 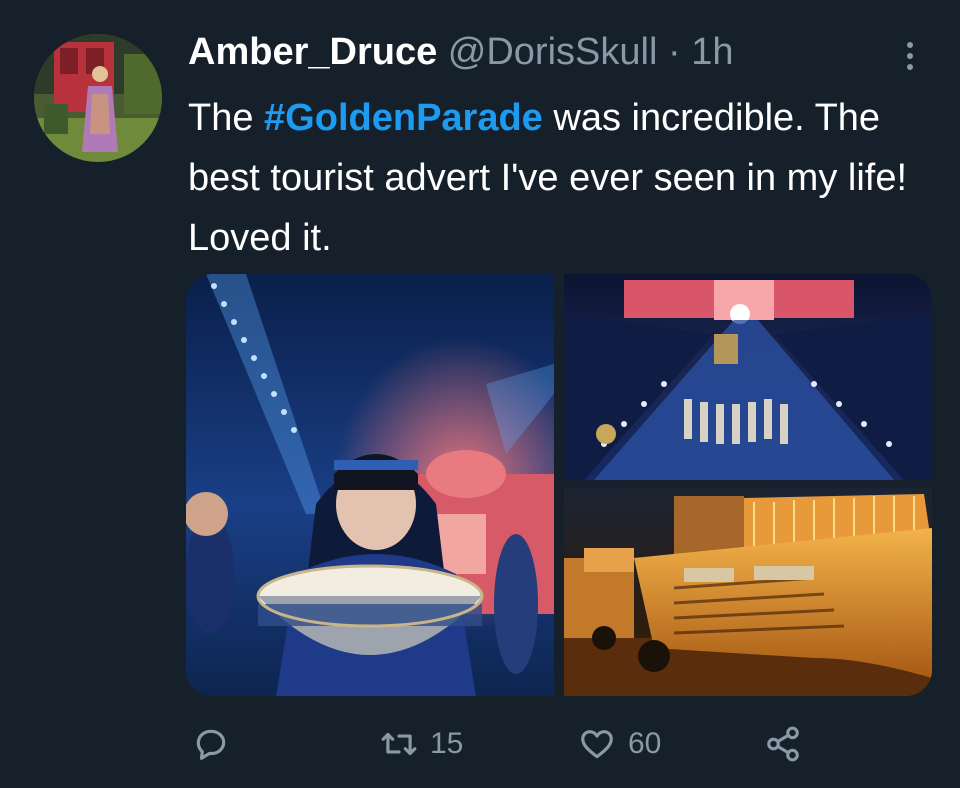 I want to click on like-count: 60, so click(x=645, y=743).